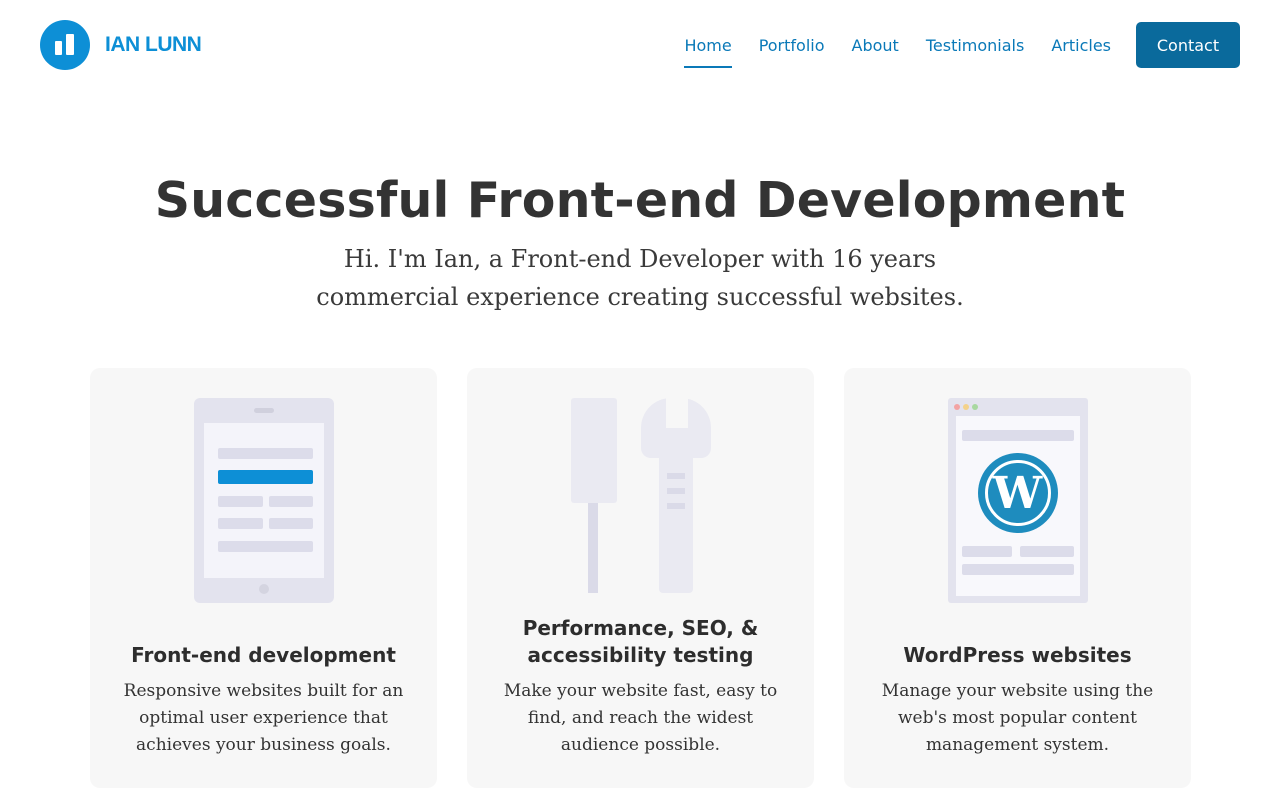  Describe the element at coordinates (640, 628) in the screenshot. I see `card-title-line1: Performance, SEO, &` at that location.